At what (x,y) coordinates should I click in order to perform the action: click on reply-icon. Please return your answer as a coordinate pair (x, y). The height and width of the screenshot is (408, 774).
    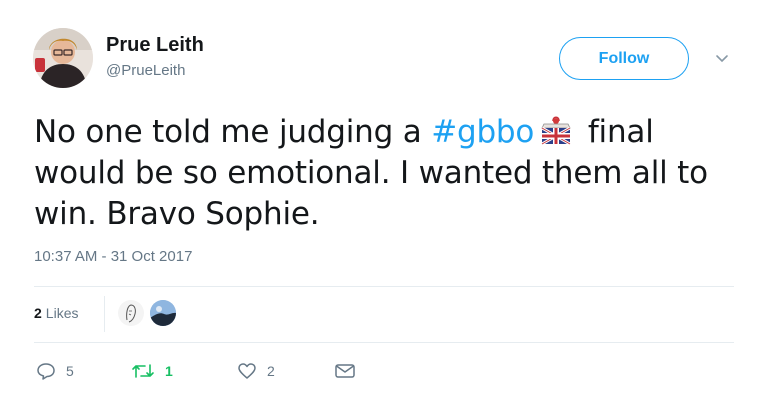
    Looking at the image, I should click on (46, 371).